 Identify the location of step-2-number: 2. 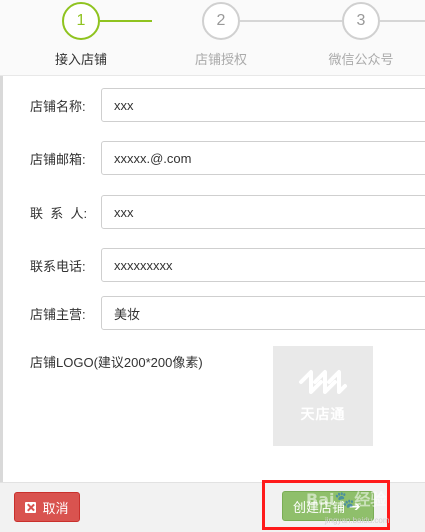
(221, 20).